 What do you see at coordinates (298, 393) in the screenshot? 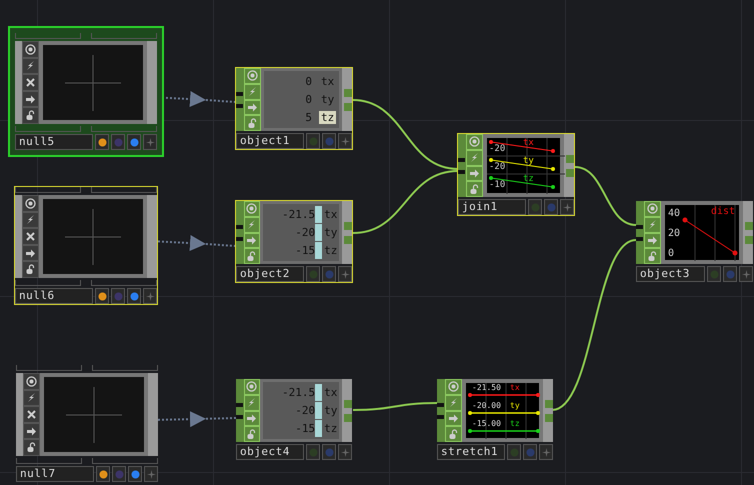
I see `param-value: -21.5` at bounding box center [298, 393].